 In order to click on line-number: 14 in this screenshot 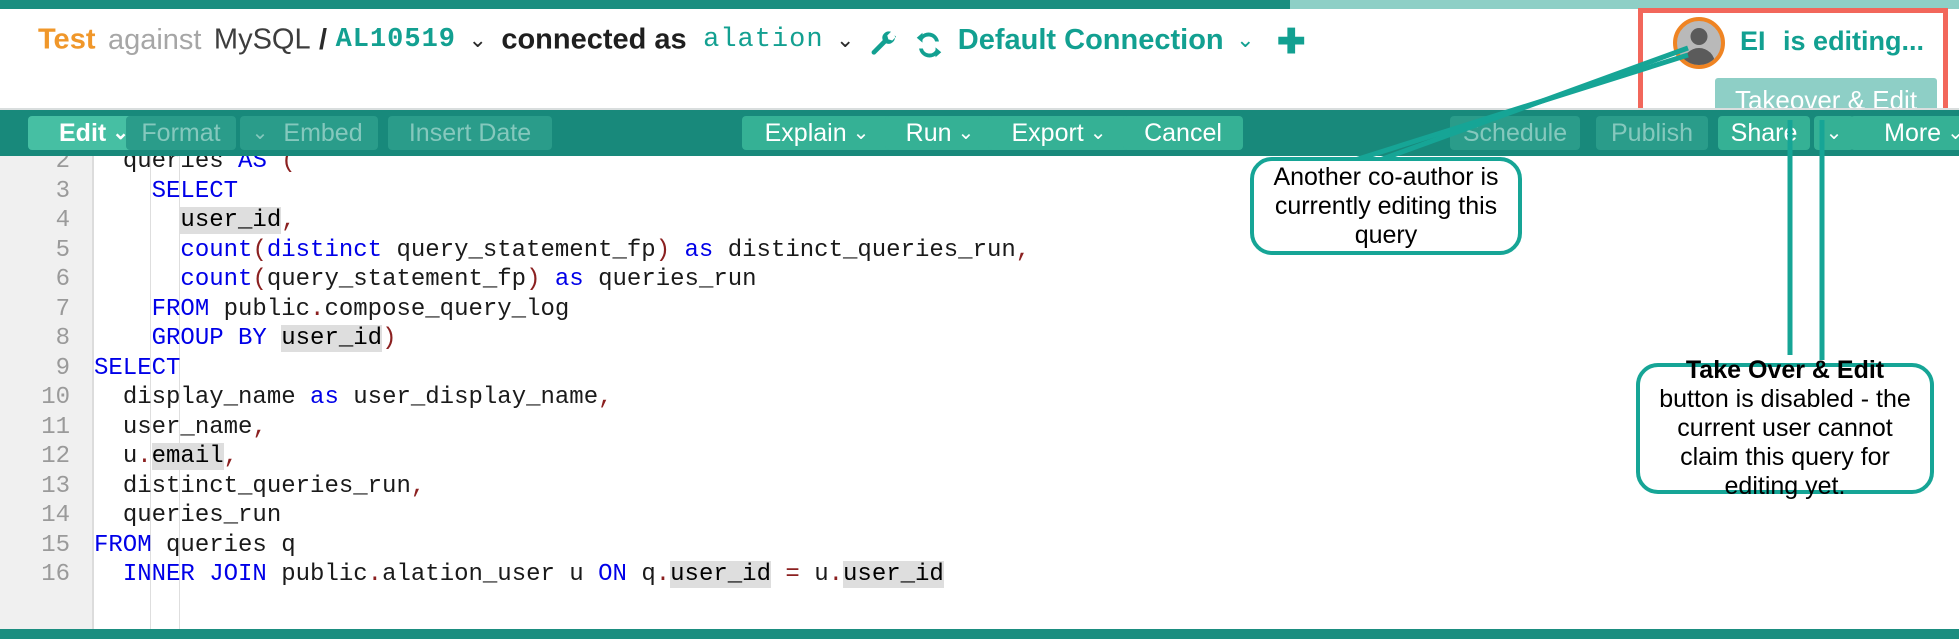, I will do `click(55, 515)`.